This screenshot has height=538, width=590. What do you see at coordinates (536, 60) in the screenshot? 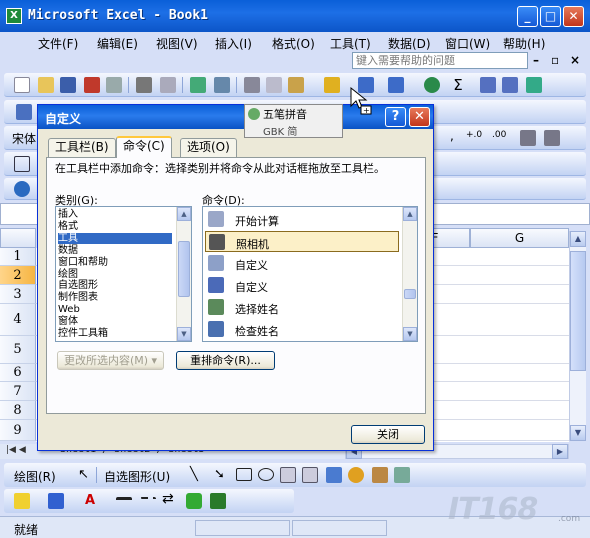
I see `doc-minimize-icon: –` at bounding box center [536, 60].